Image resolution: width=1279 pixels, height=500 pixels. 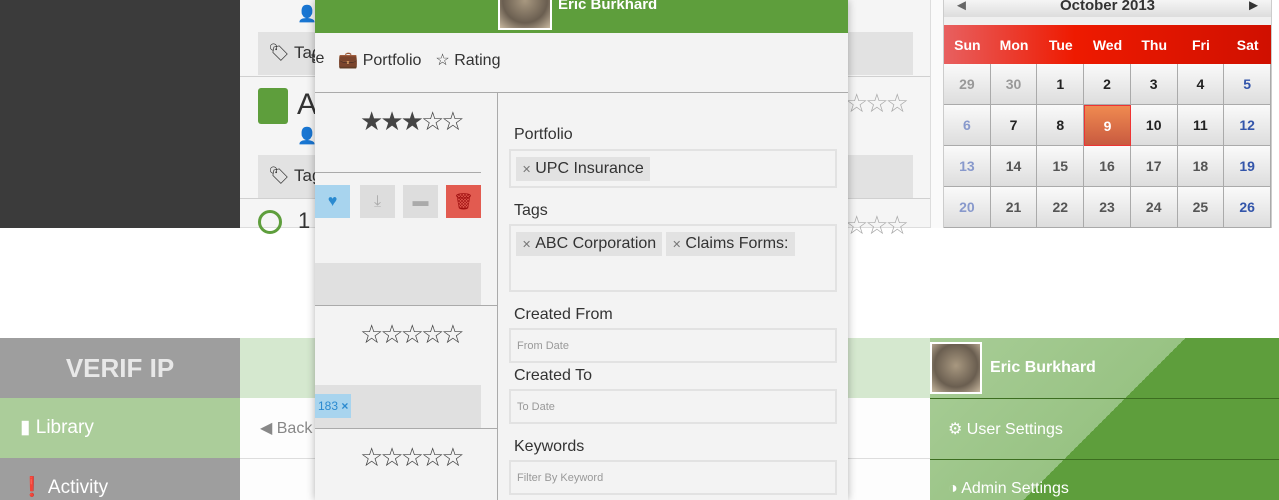 What do you see at coordinates (967, 84) in the screenshot?
I see `calendar-day: 29` at bounding box center [967, 84].